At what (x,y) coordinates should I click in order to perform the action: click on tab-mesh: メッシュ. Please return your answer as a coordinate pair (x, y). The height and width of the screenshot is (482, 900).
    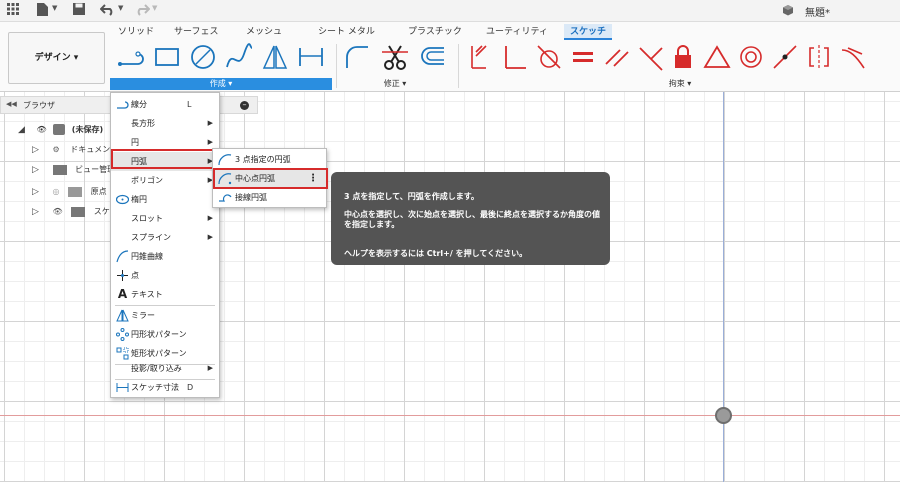
    Looking at the image, I should click on (264, 32).